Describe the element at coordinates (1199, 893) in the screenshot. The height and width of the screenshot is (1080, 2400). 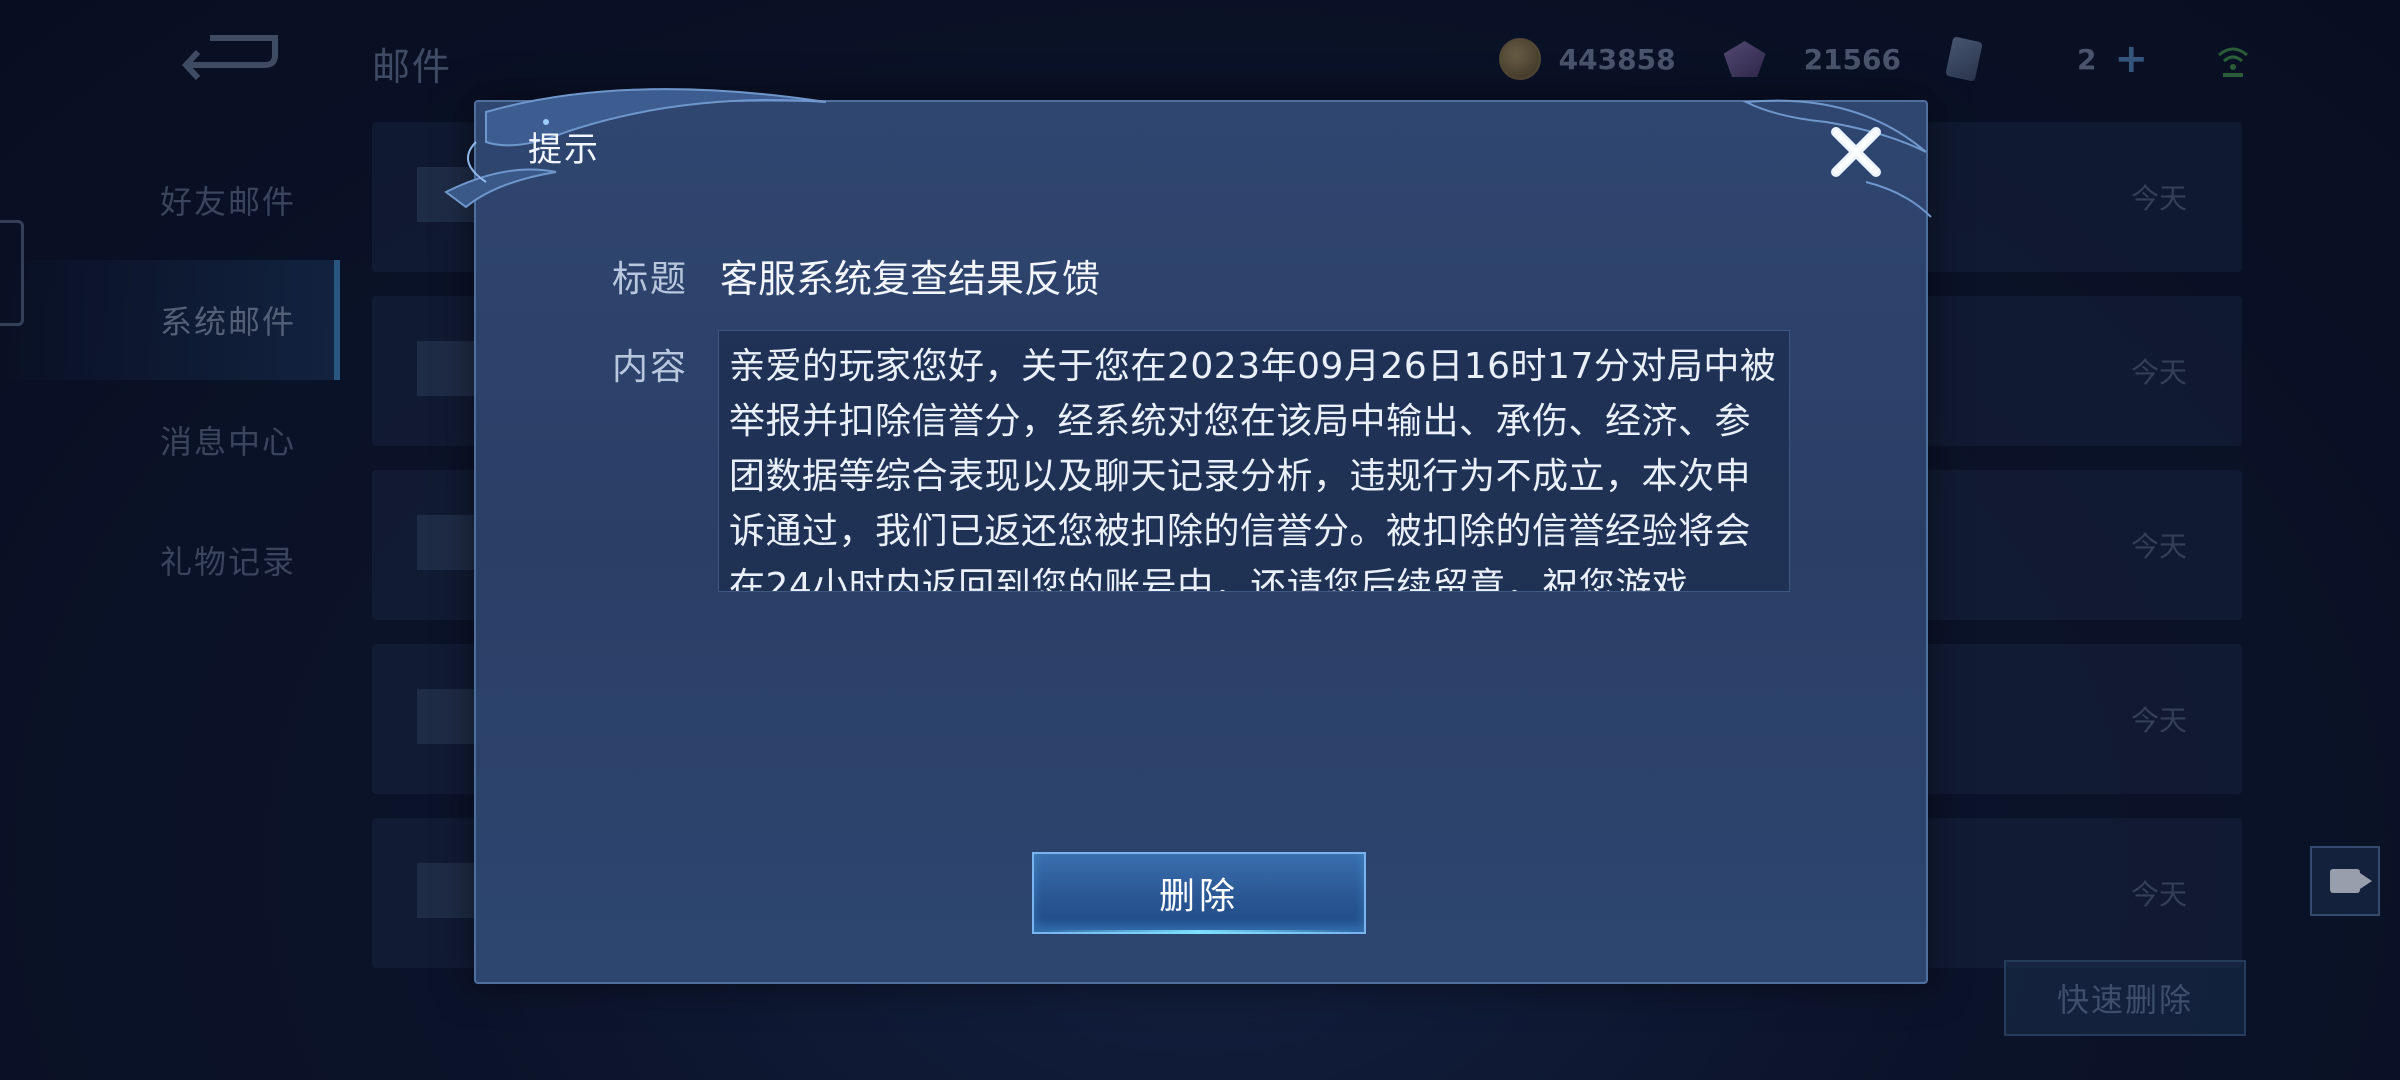
I see `delete-button: 删除` at that location.